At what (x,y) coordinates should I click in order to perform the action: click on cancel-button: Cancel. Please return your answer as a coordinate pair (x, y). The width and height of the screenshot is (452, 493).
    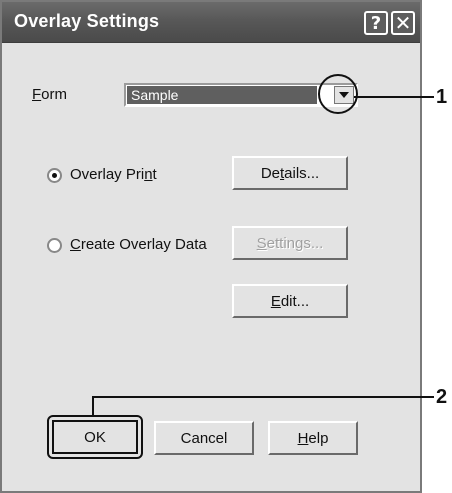
    Looking at the image, I should click on (204, 438).